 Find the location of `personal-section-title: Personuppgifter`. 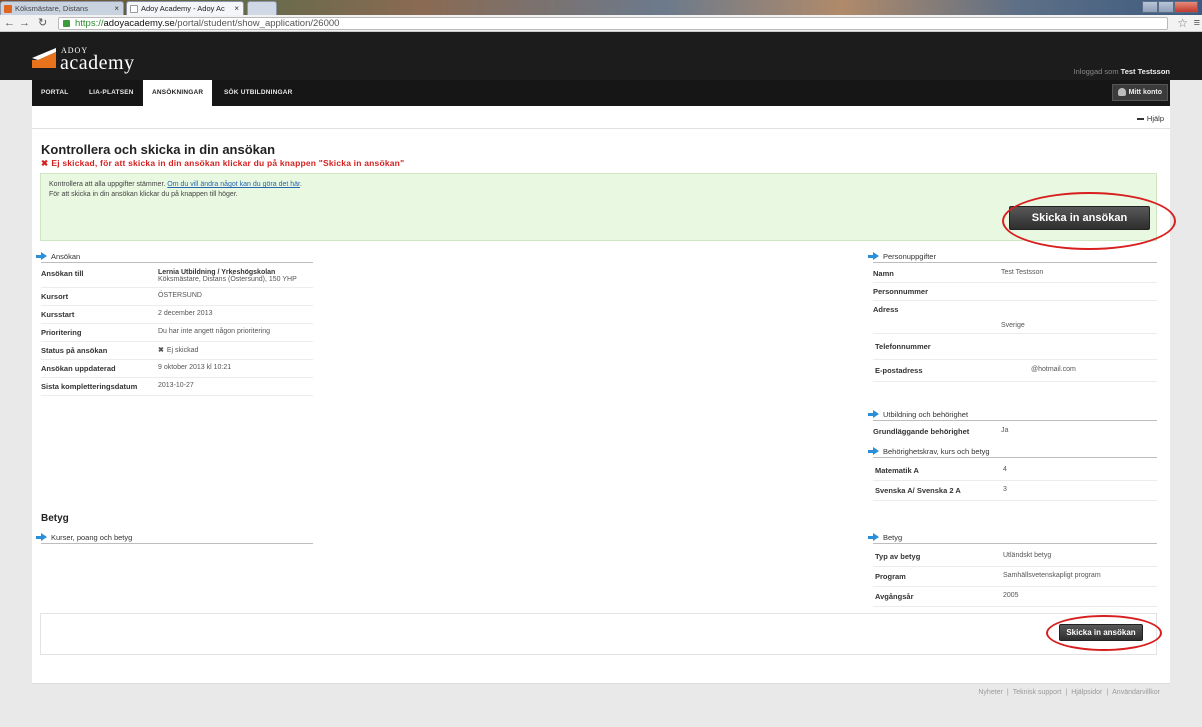

personal-section-title: Personuppgifter is located at coordinates (1012, 257).